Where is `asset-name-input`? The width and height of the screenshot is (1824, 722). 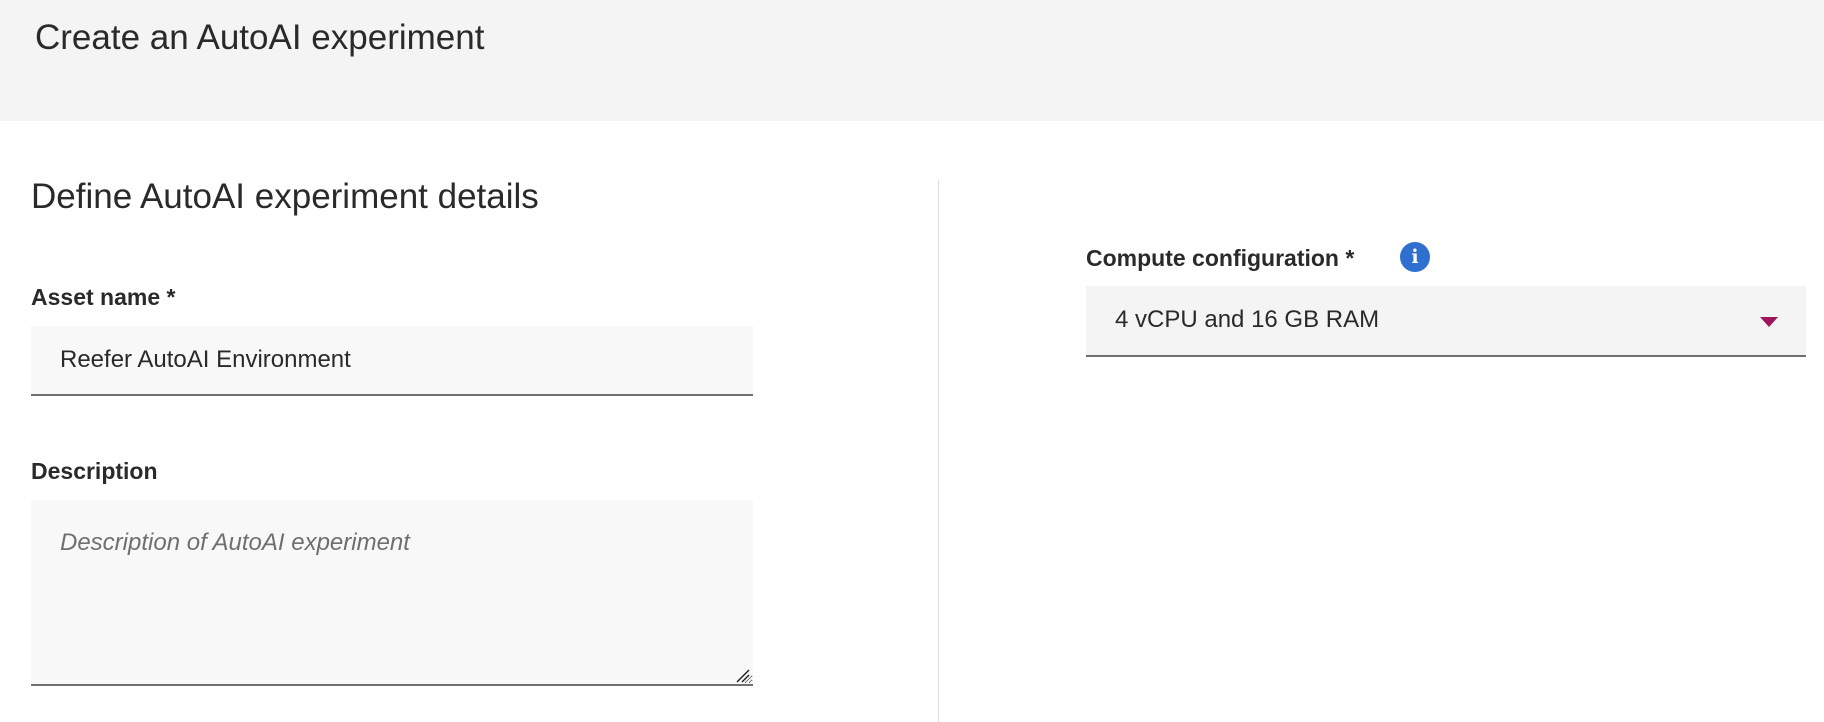 asset-name-input is located at coordinates (392, 361).